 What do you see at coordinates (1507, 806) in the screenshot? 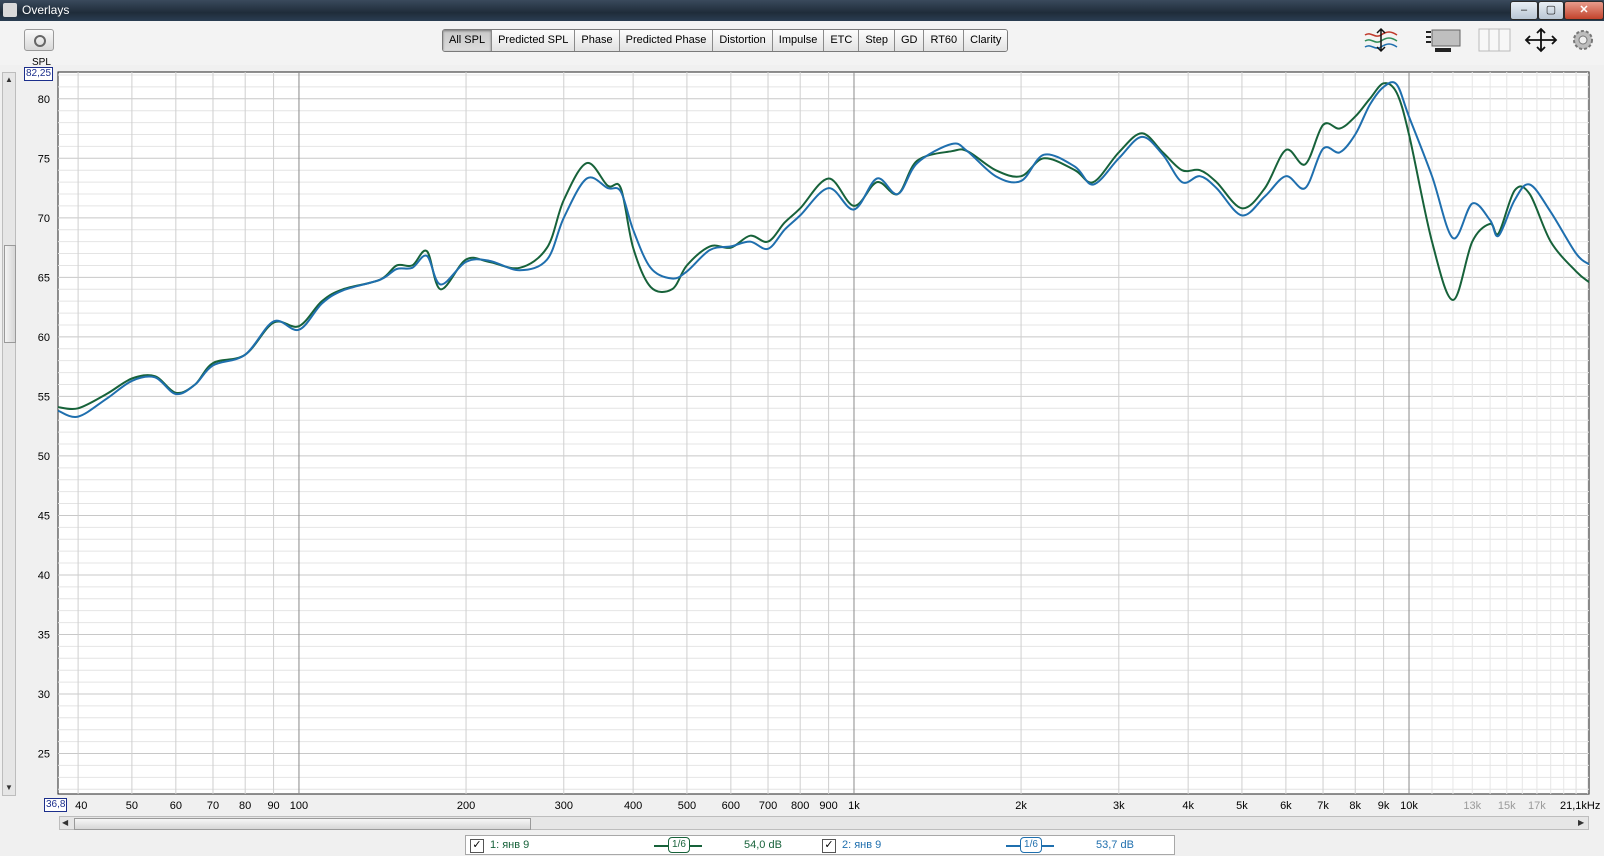
I see `x-tick-label: 15k` at bounding box center [1507, 806].